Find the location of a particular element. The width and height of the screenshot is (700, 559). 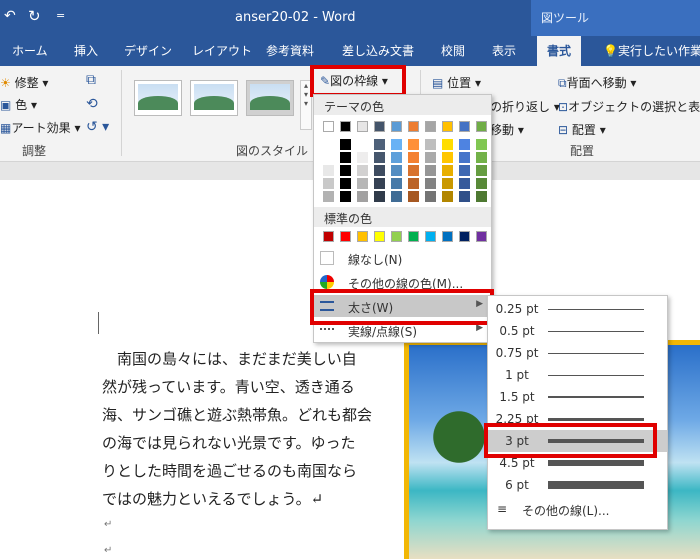

color-button: ▣ 色 ▾ is located at coordinates (18, 104).